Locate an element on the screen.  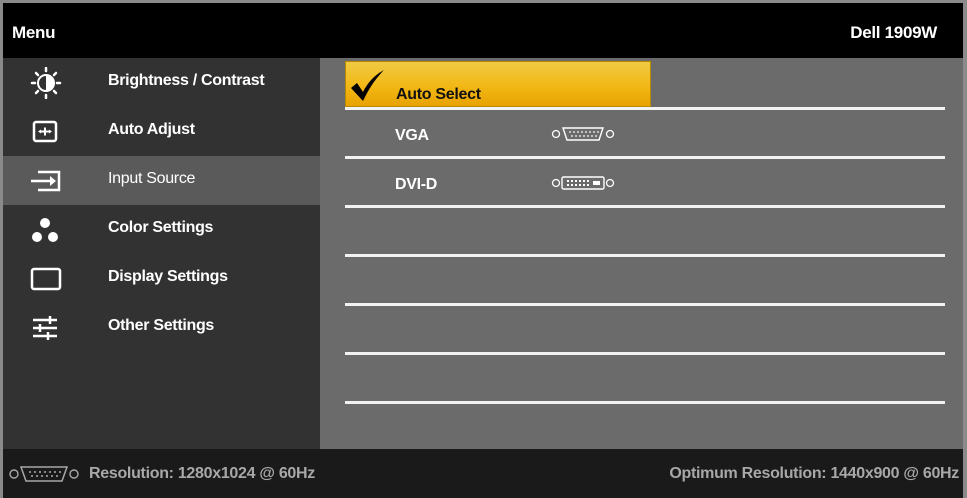
checkmark-icon is located at coordinates (367, 85).